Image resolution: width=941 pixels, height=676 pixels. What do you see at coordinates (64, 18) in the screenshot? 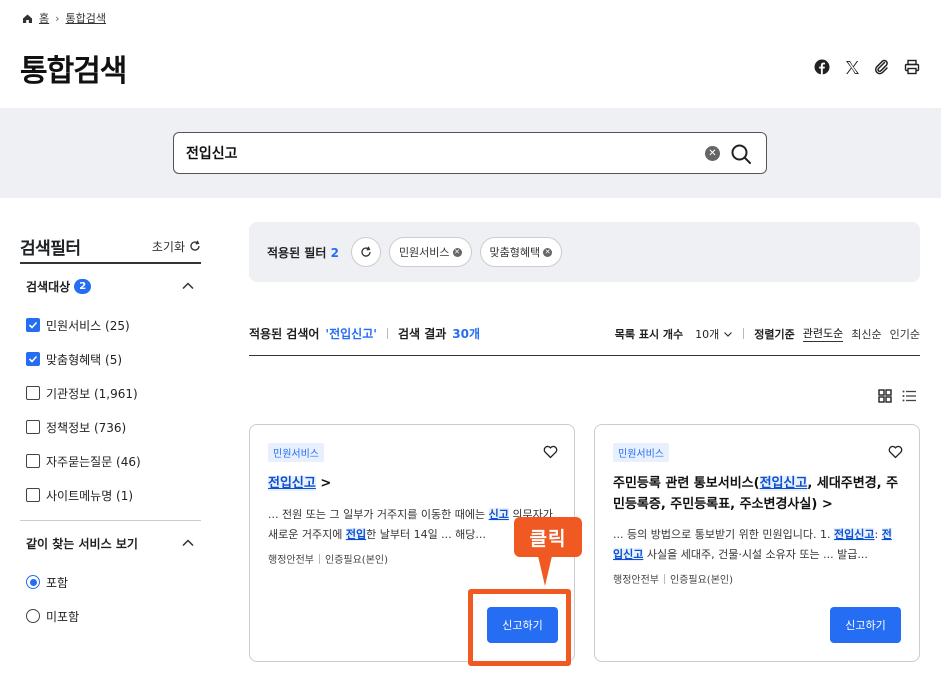
I see `breadcrumb: 홈 › 통합검색` at bounding box center [64, 18].